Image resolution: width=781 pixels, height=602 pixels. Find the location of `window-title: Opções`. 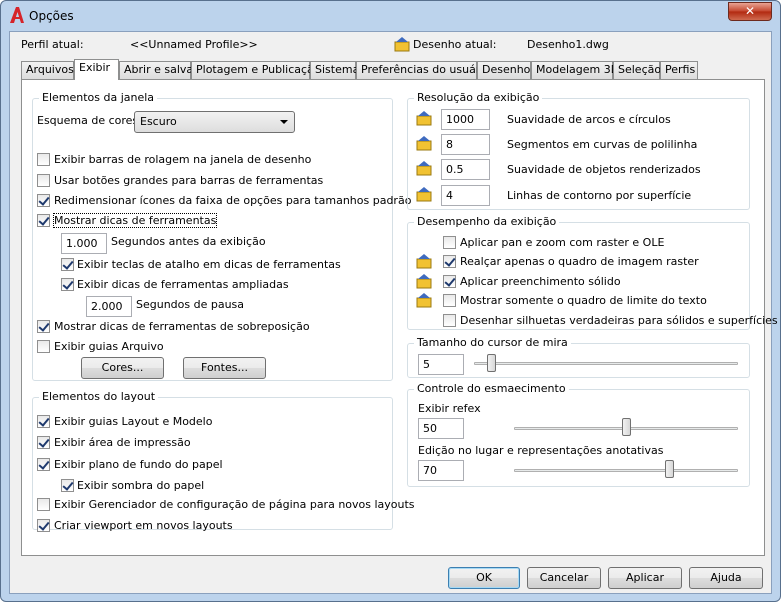

window-title: Opções is located at coordinates (51, 16).